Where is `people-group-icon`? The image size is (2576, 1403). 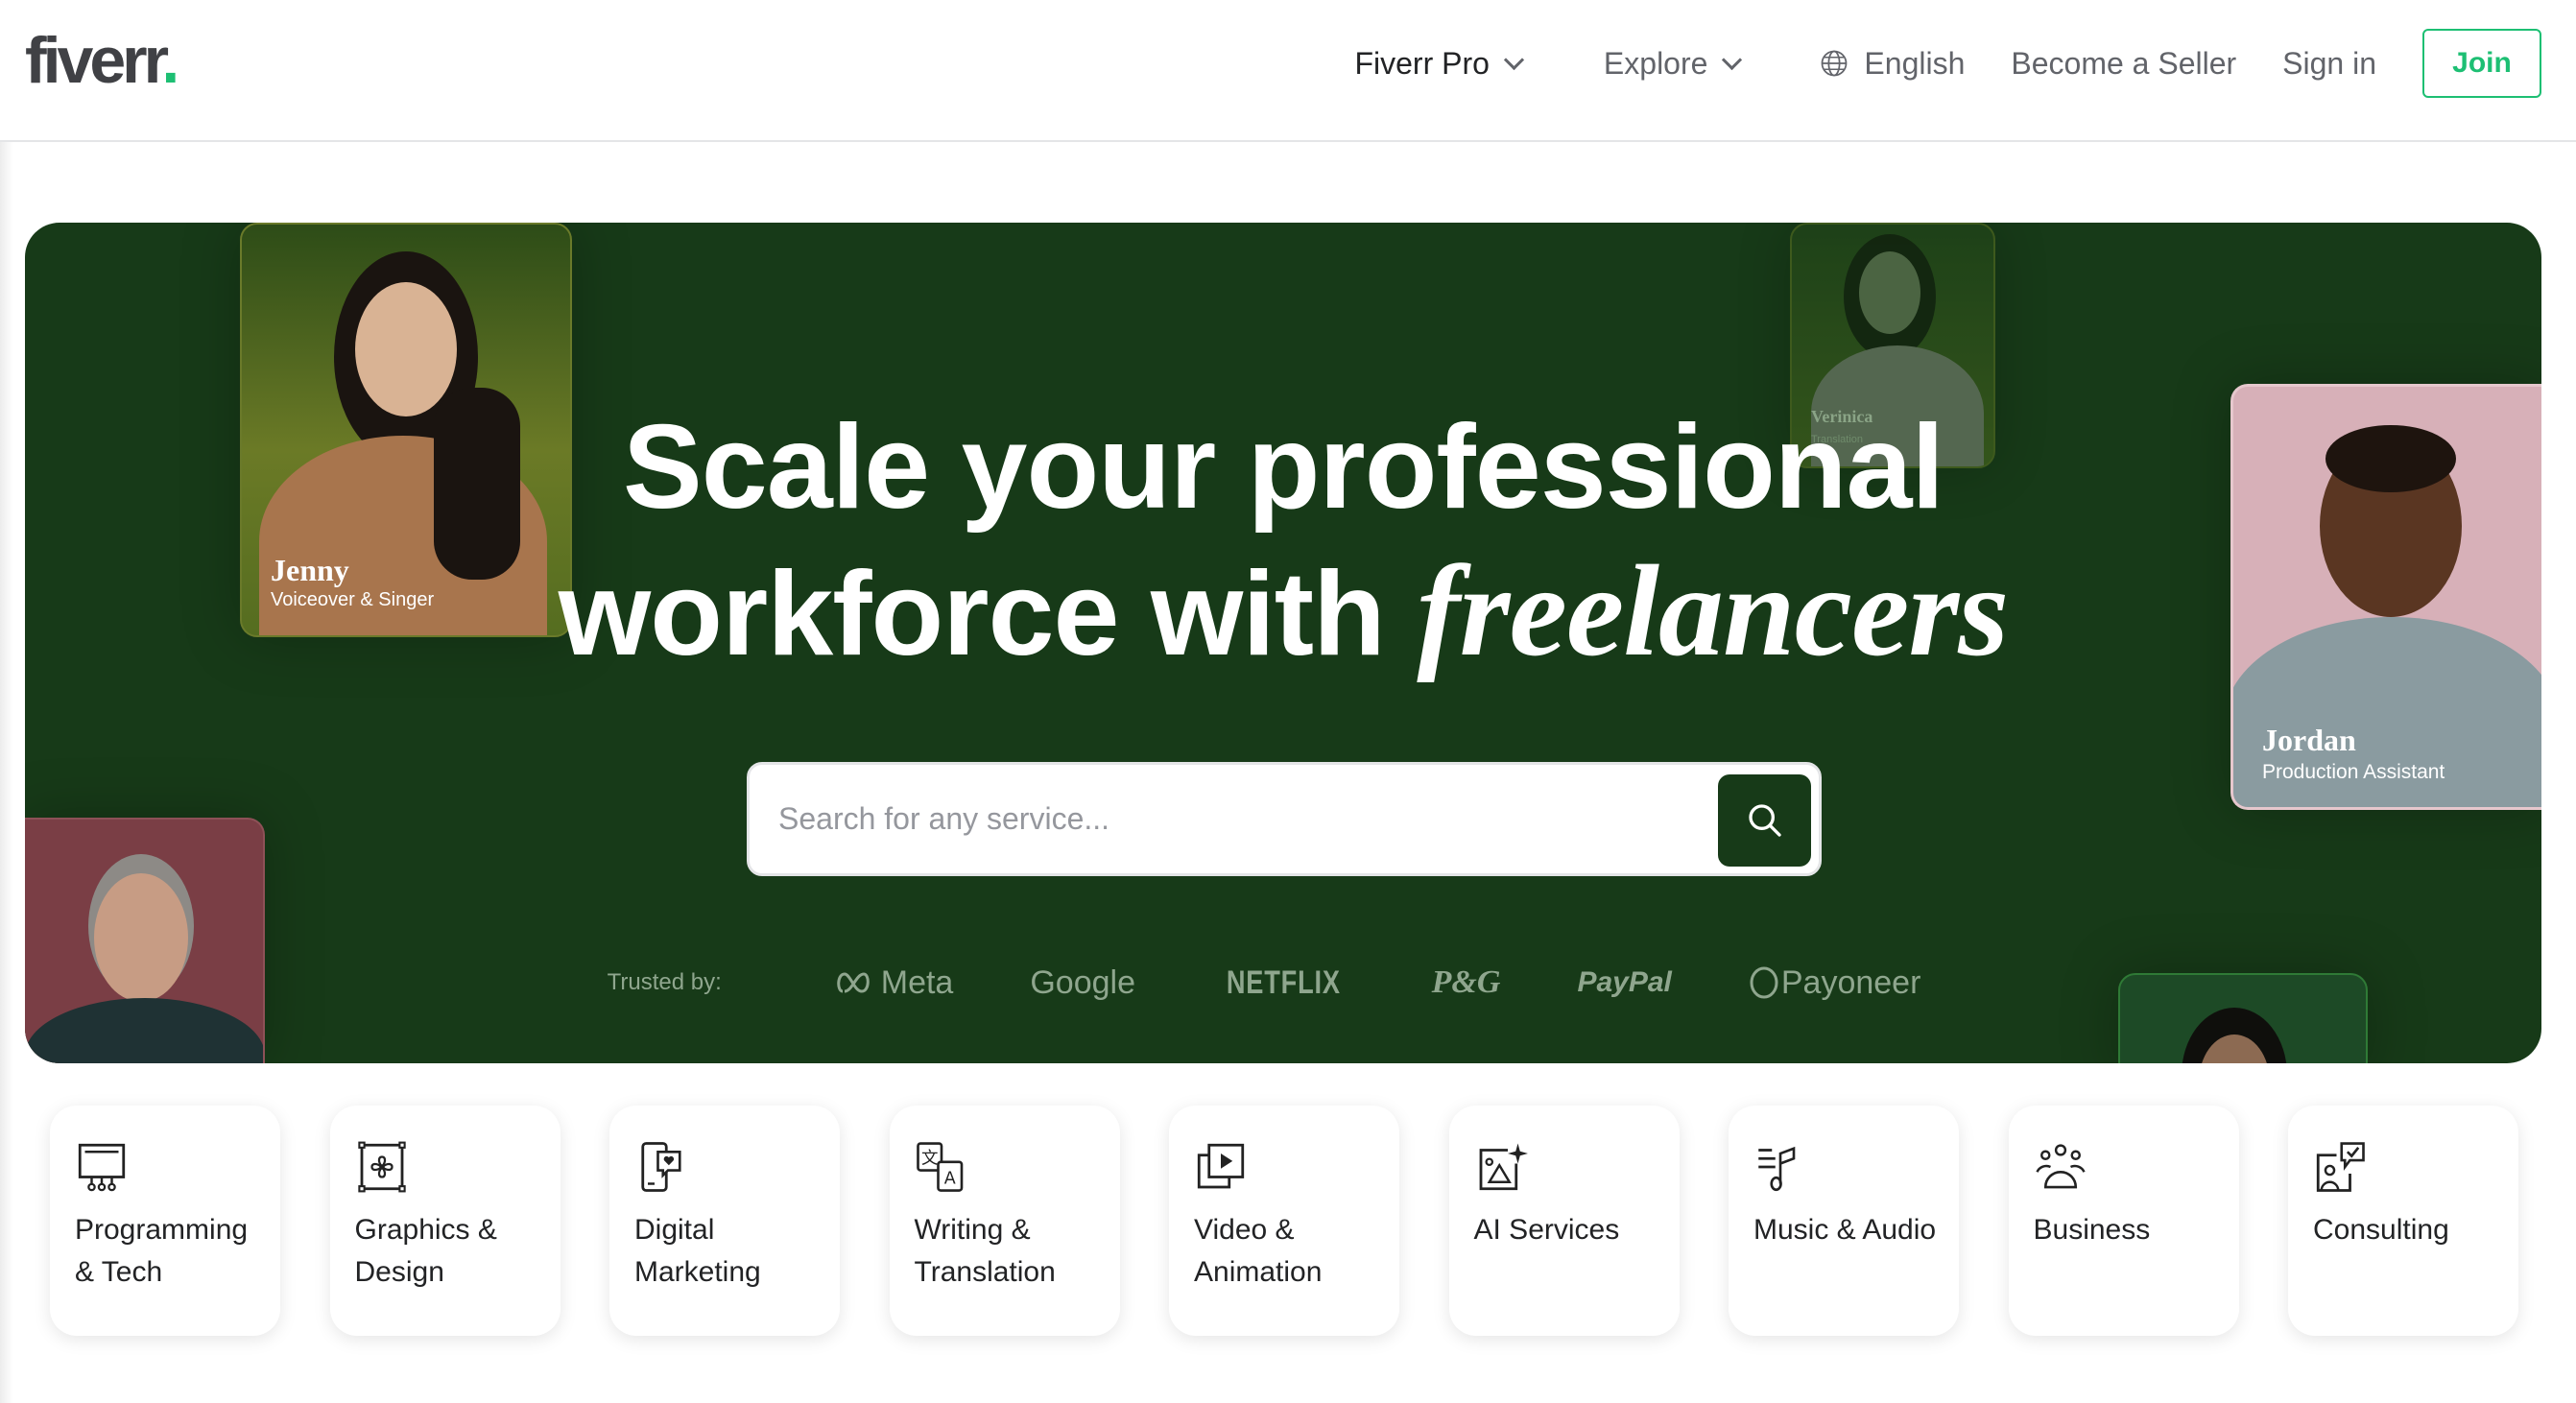 people-group-icon is located at coordinates (2060, 1166).